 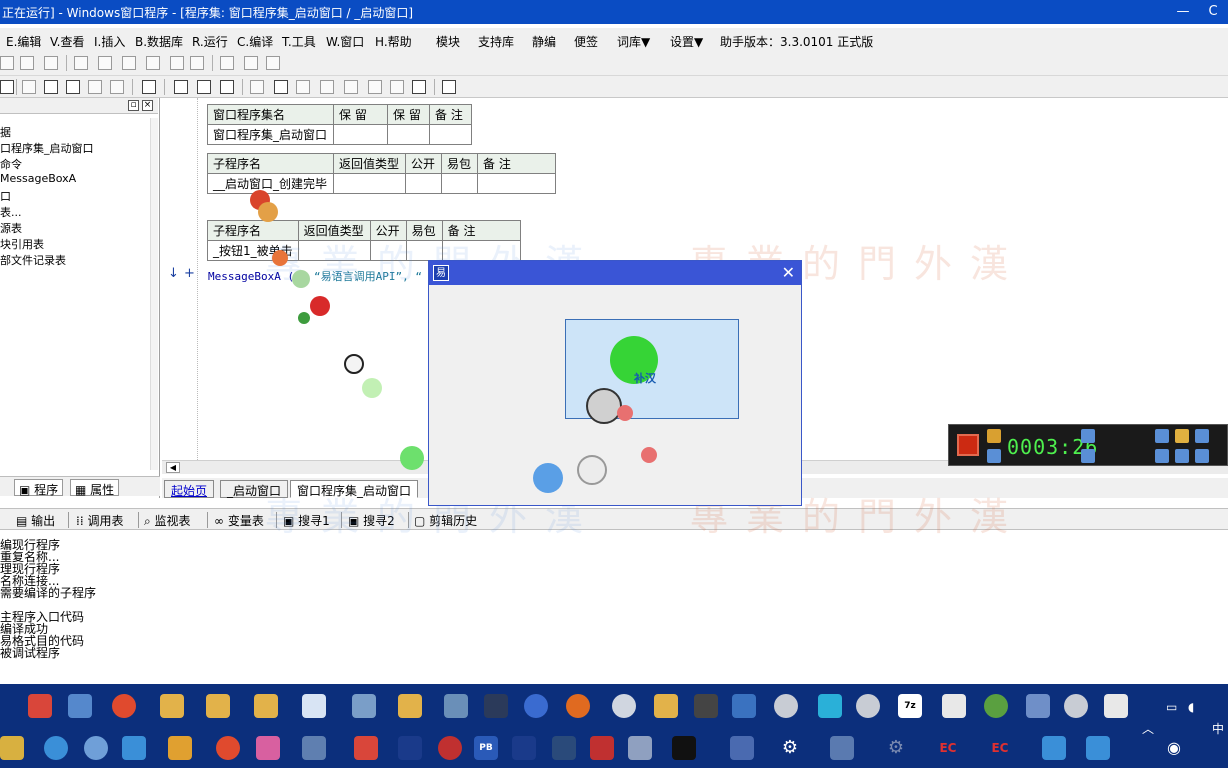 What do you see at coordinates (177, 63) in the screenshot?
I see `same-height-icon` at bounding box center [177, 63].